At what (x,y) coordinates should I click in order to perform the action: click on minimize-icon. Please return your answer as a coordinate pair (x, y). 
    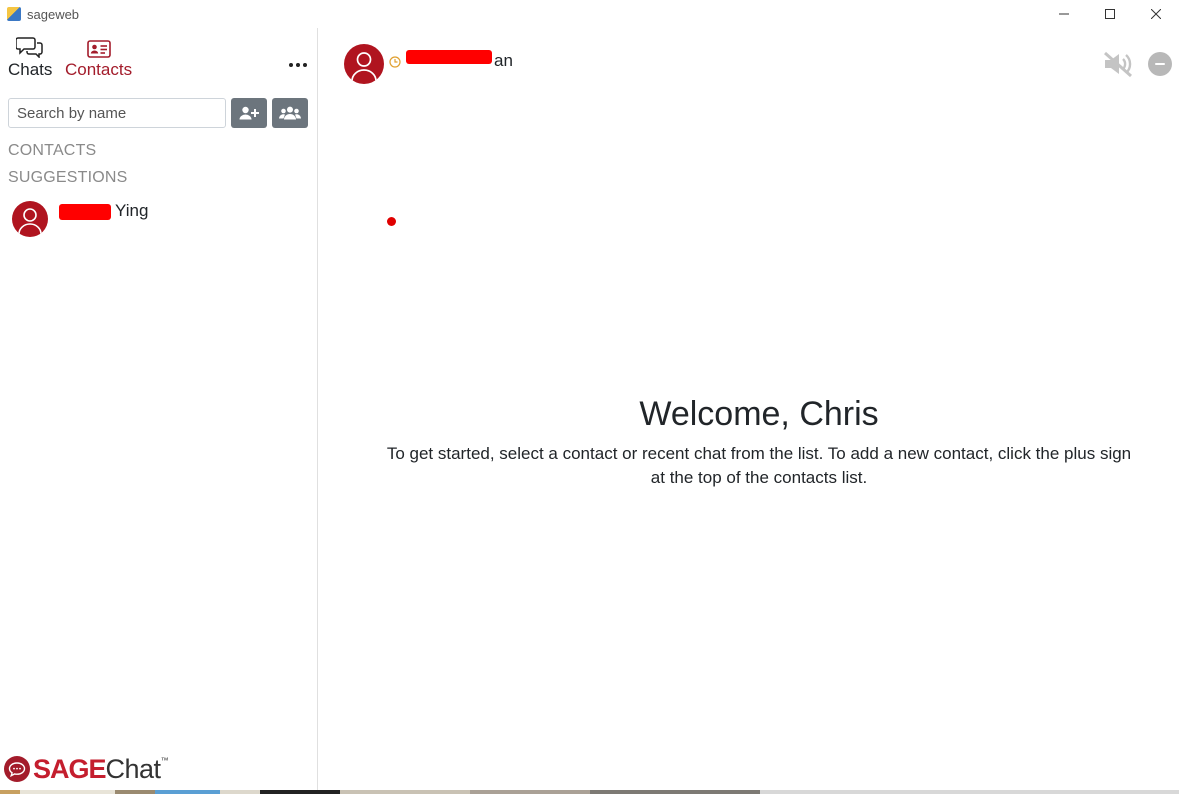
    Looking at the image, I should click on (1064, 14).